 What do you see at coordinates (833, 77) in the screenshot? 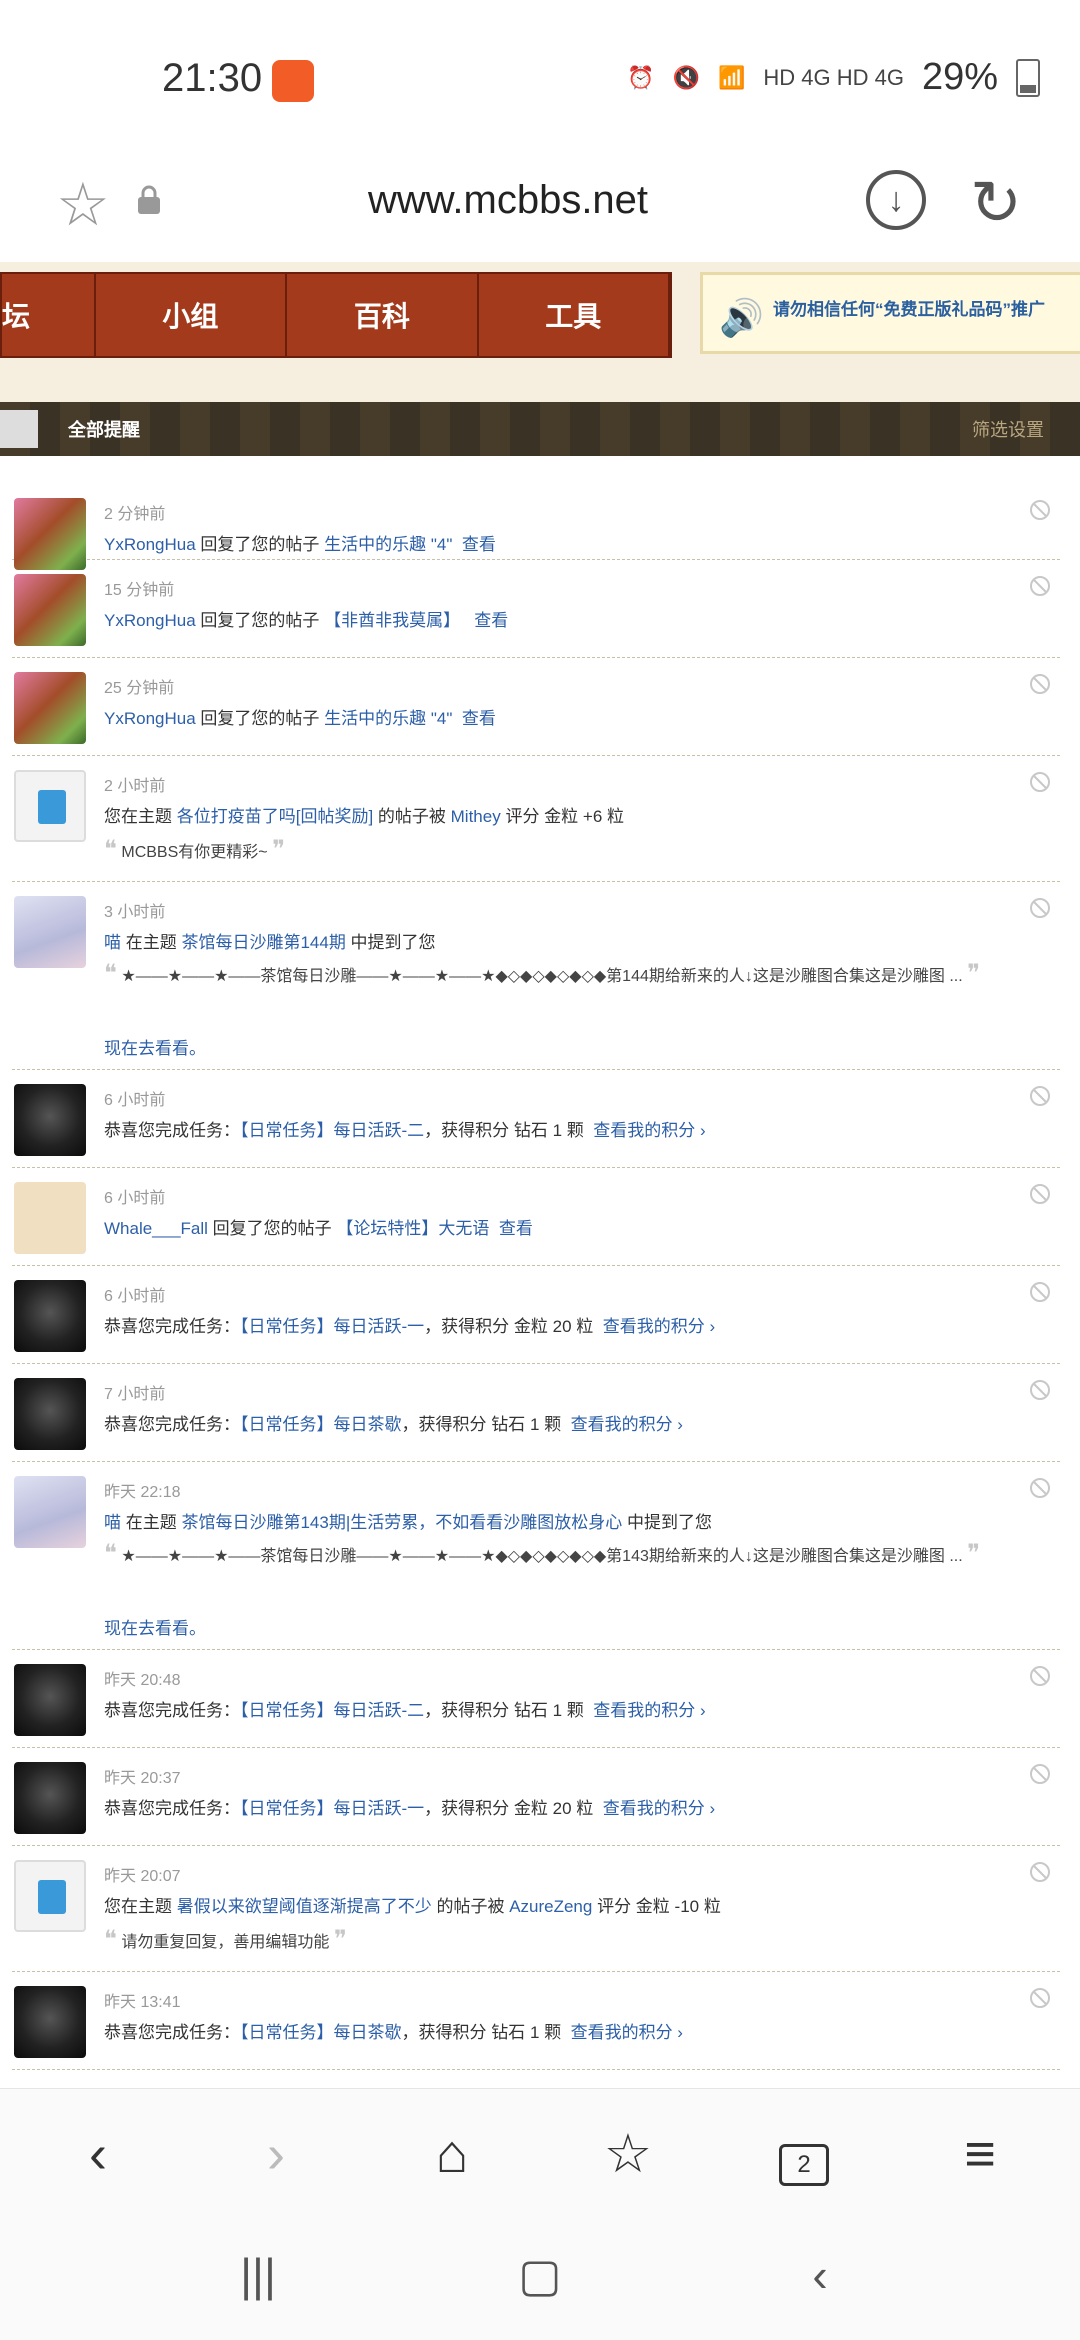
I see `network-indicator: HD 4G HD 4G` at bounding box center [833, 77].